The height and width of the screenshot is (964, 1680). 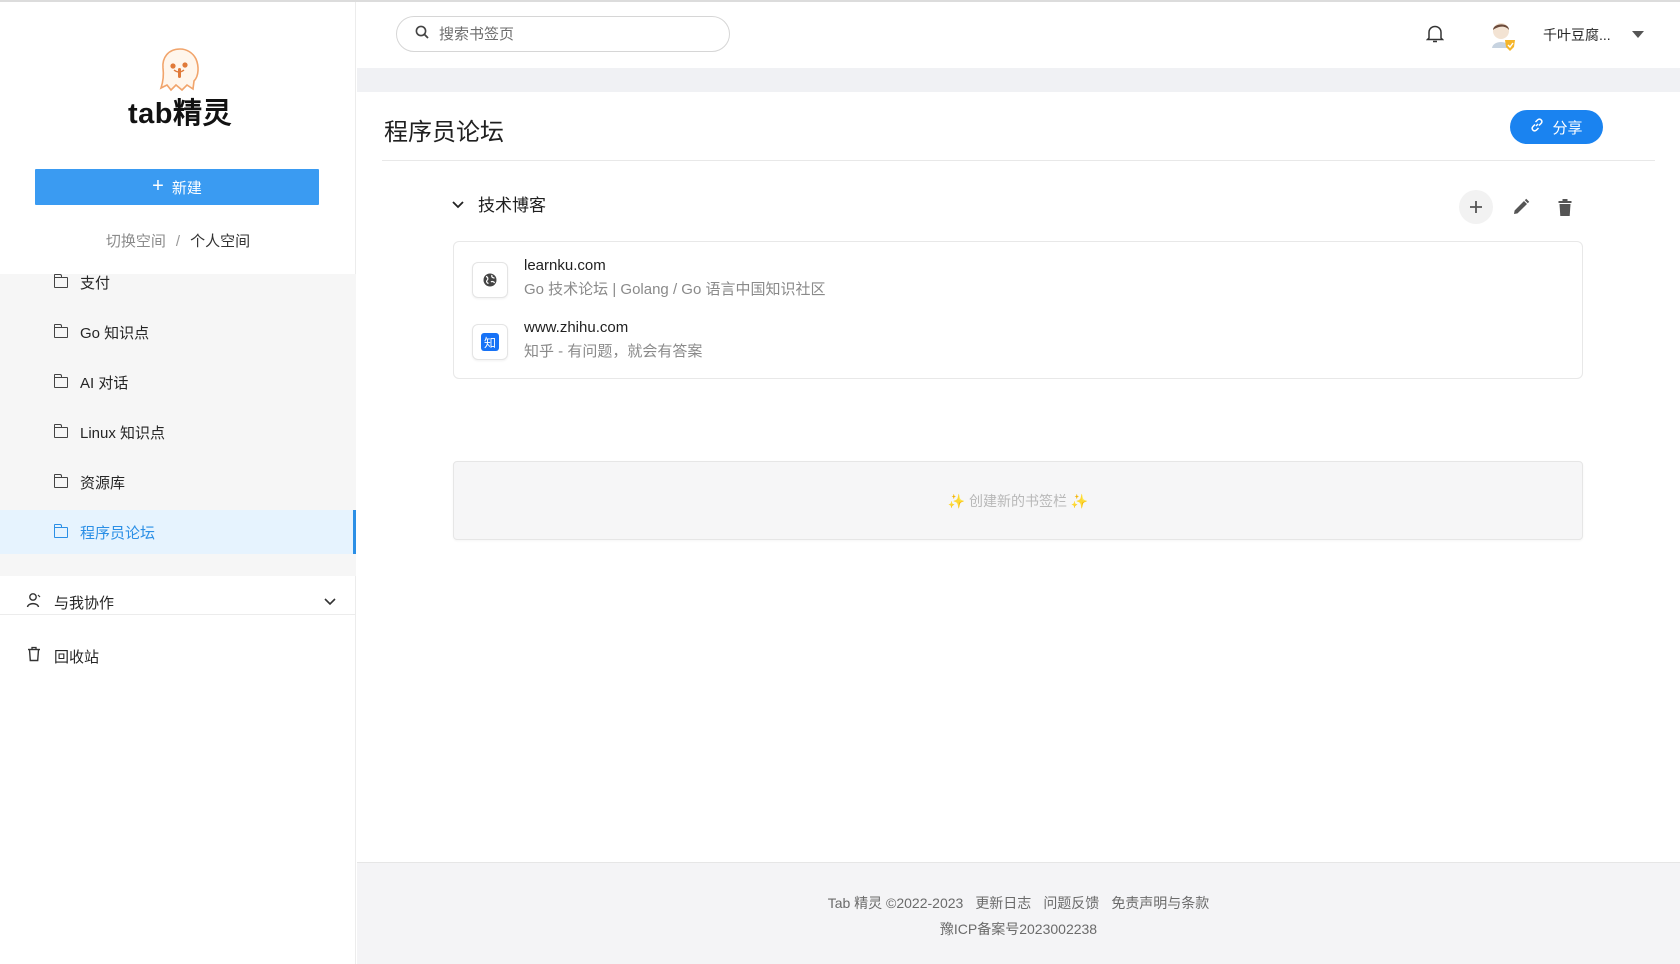 I want to click on page-title: 程序员论坛, so click(x=444, y=132).